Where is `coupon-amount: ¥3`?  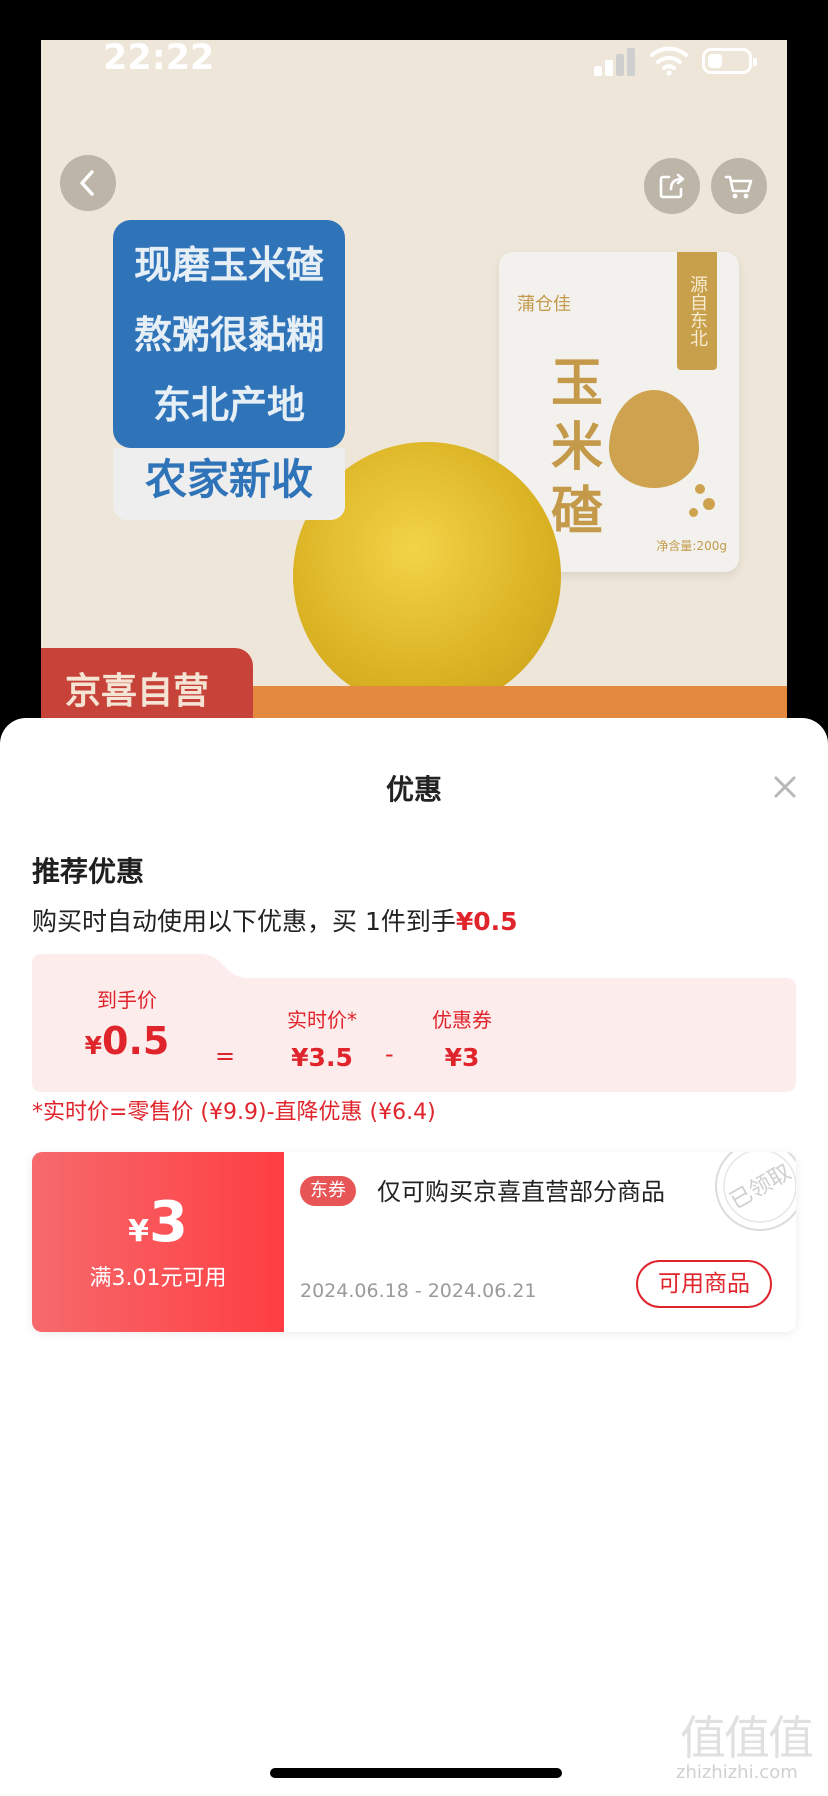 coupon-amount: ¥3 is located at coordinates (158, 1222).